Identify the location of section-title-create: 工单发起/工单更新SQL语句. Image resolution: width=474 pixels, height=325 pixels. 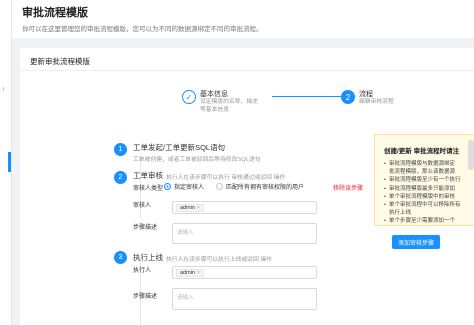
(179, 147).